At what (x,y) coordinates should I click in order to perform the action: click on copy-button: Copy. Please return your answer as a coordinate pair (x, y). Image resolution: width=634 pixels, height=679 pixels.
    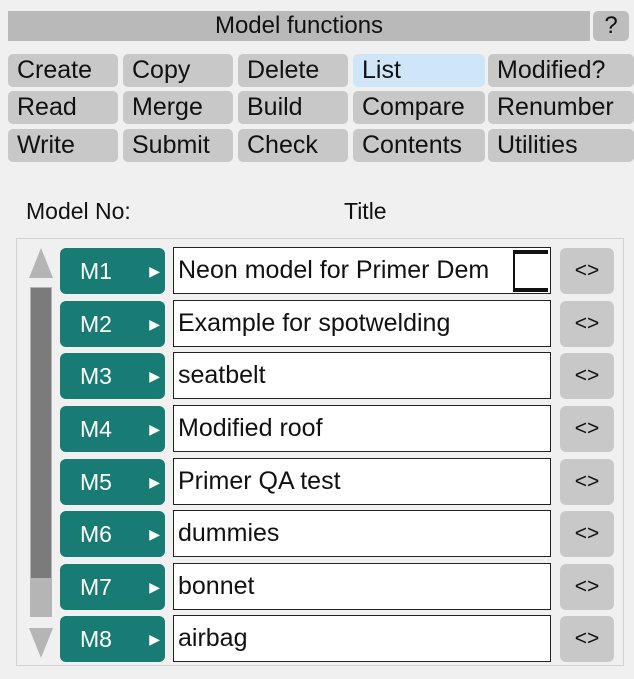
    Looking at the image, I should click on (178, 70).